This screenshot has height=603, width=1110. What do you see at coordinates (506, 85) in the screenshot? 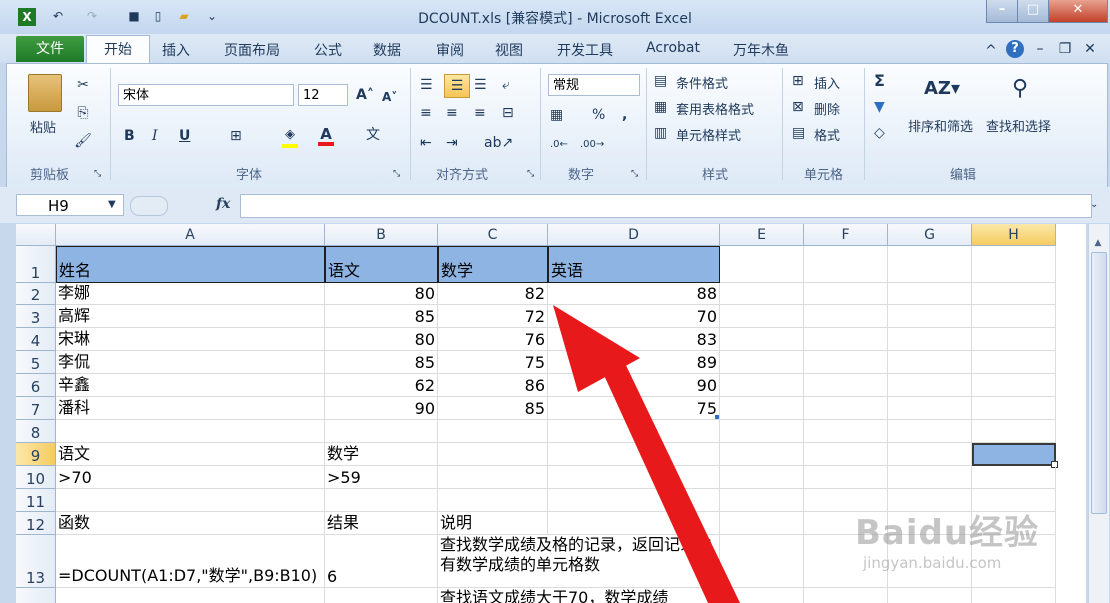
I see `wrap-text-icon: ⤶` at bounding box center [506, 85].